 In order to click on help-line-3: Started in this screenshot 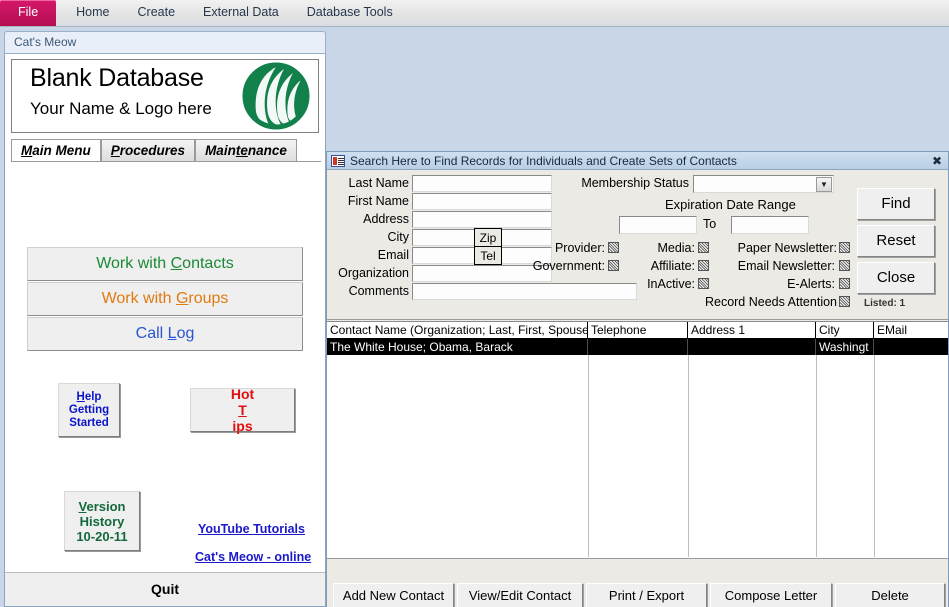, I will do `click(89, 422)`.